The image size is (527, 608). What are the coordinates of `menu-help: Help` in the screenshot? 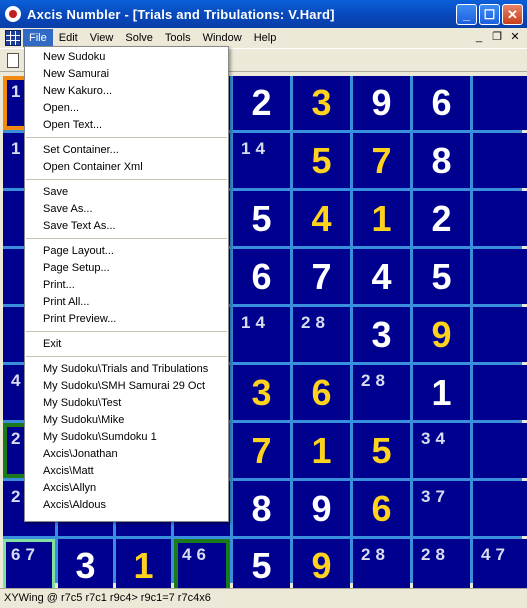 It's located at (265, 38).